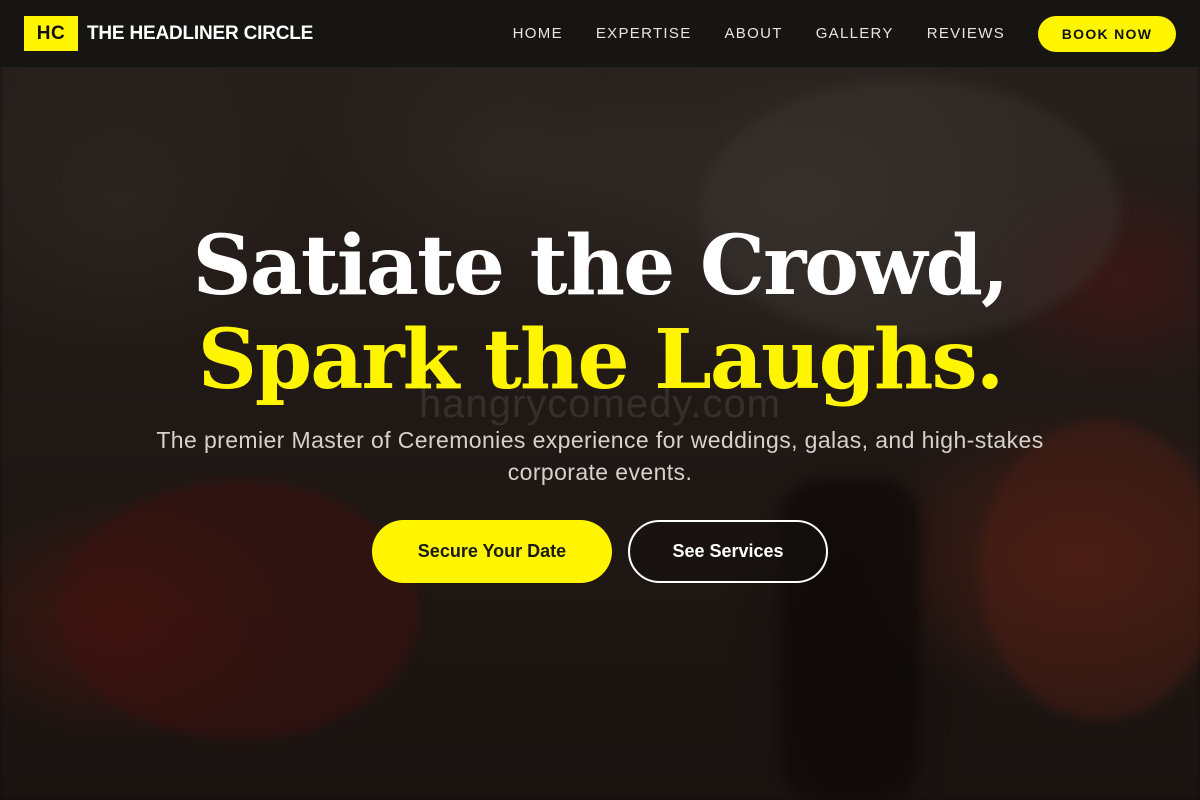 The height and width of the screenshot is (800, 1200). What do you see at coordinates (754, 33) in the screenshot?
I see `nav-link-about: ABOUT` at bounding box center [754, 33].